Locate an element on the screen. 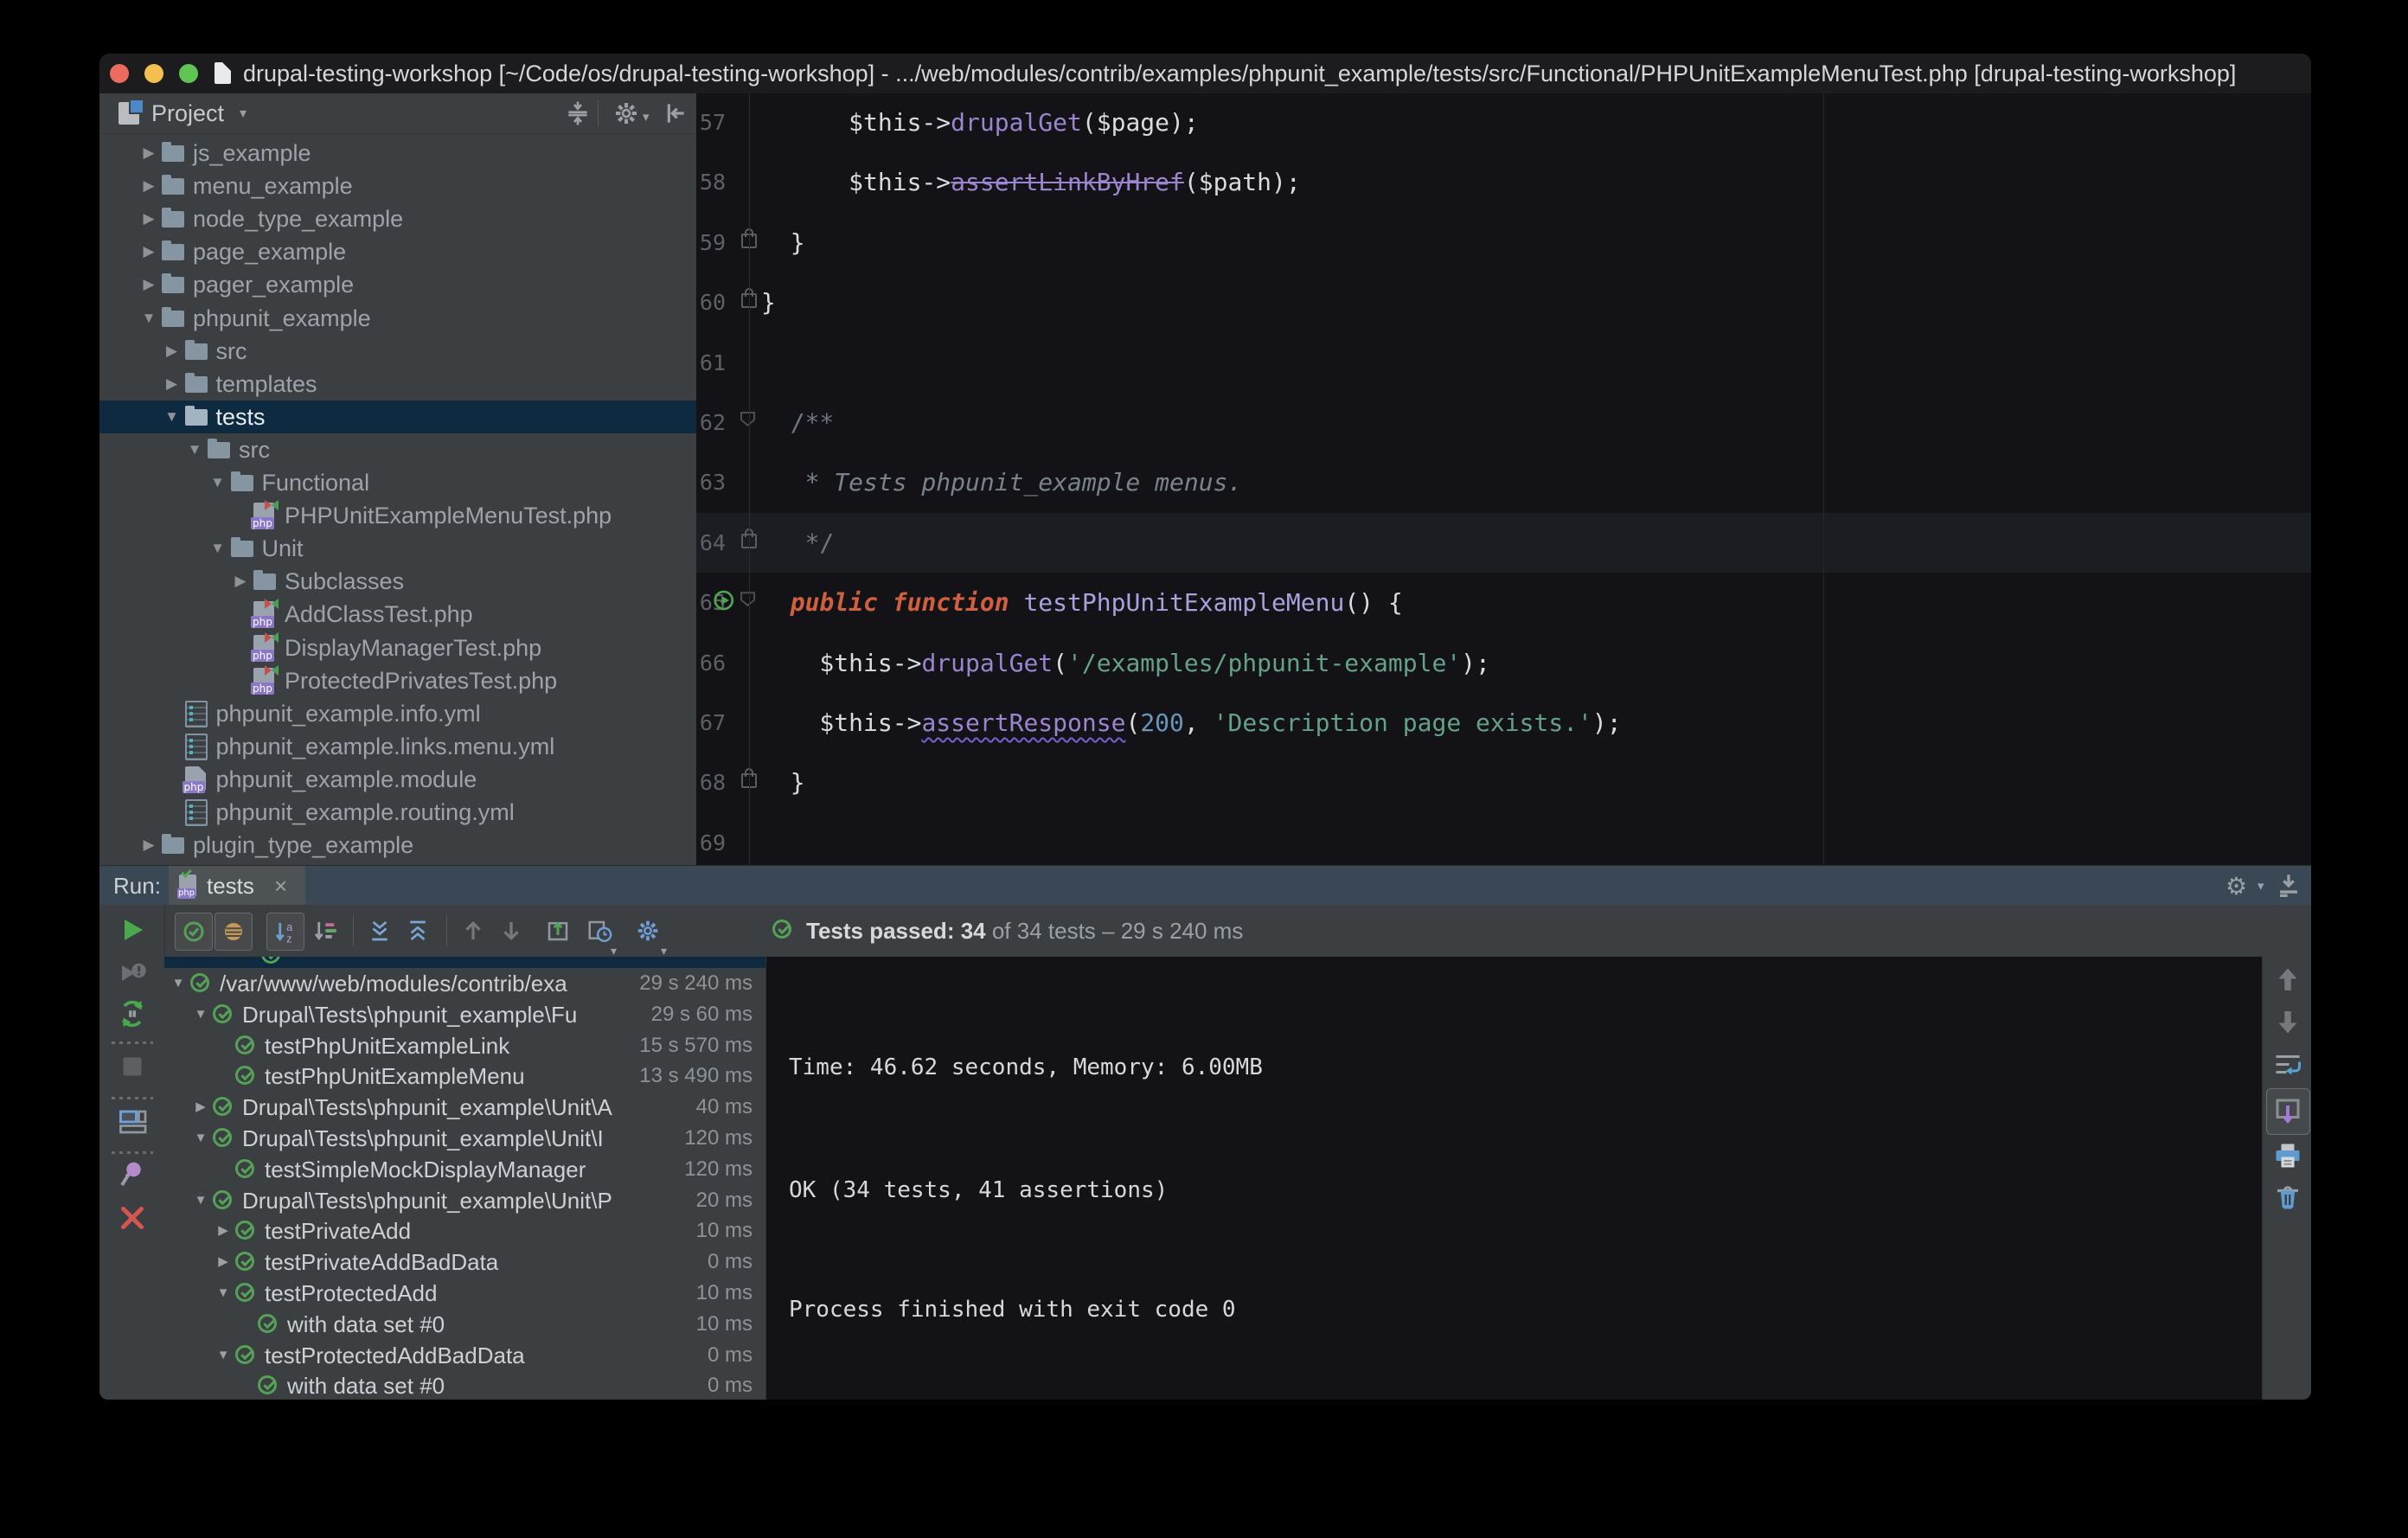  project-tree-item: phpunit_example.routing.yml is located at coordinates (397, 812).